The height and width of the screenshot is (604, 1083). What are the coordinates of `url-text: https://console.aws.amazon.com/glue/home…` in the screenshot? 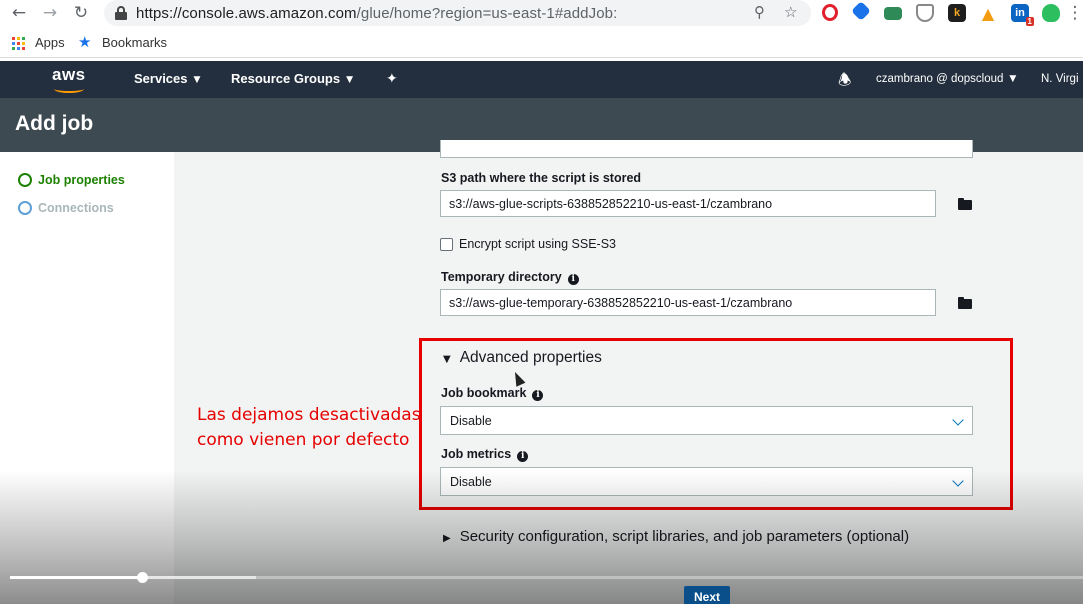 It's located at (377, 13).